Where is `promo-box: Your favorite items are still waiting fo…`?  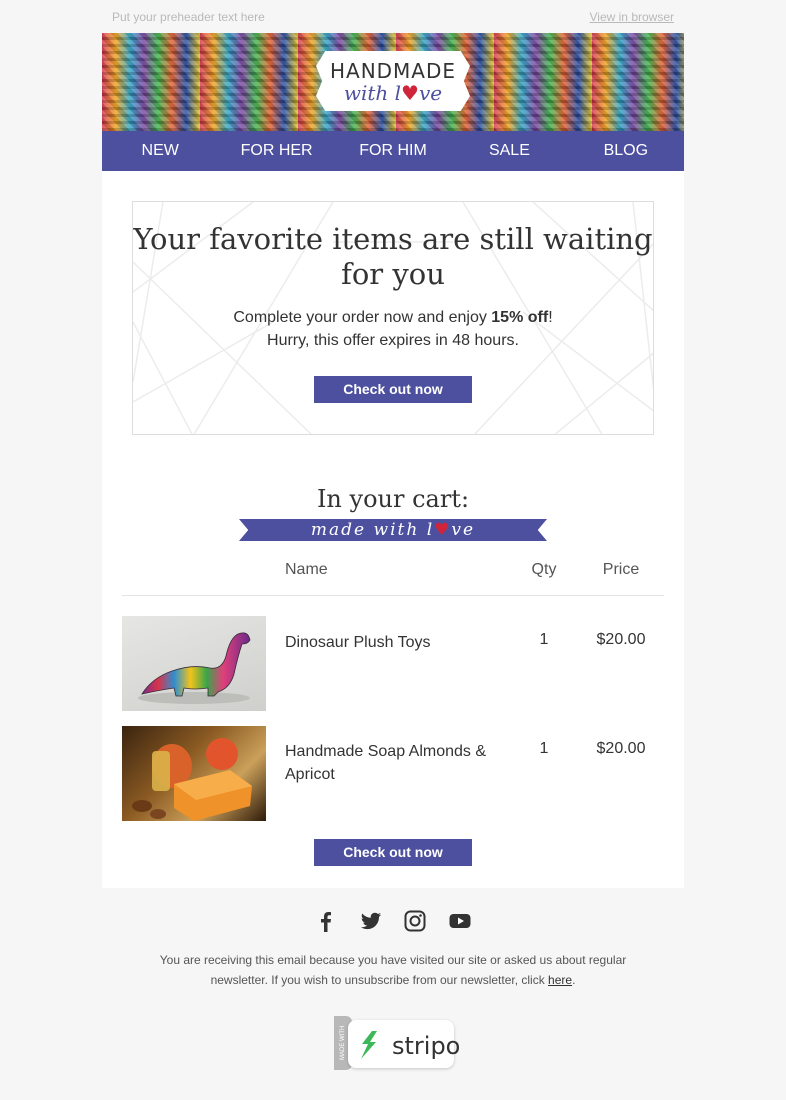 promo-box: Your favorite items are still waiting fo… is located at coordinates (393, 318).